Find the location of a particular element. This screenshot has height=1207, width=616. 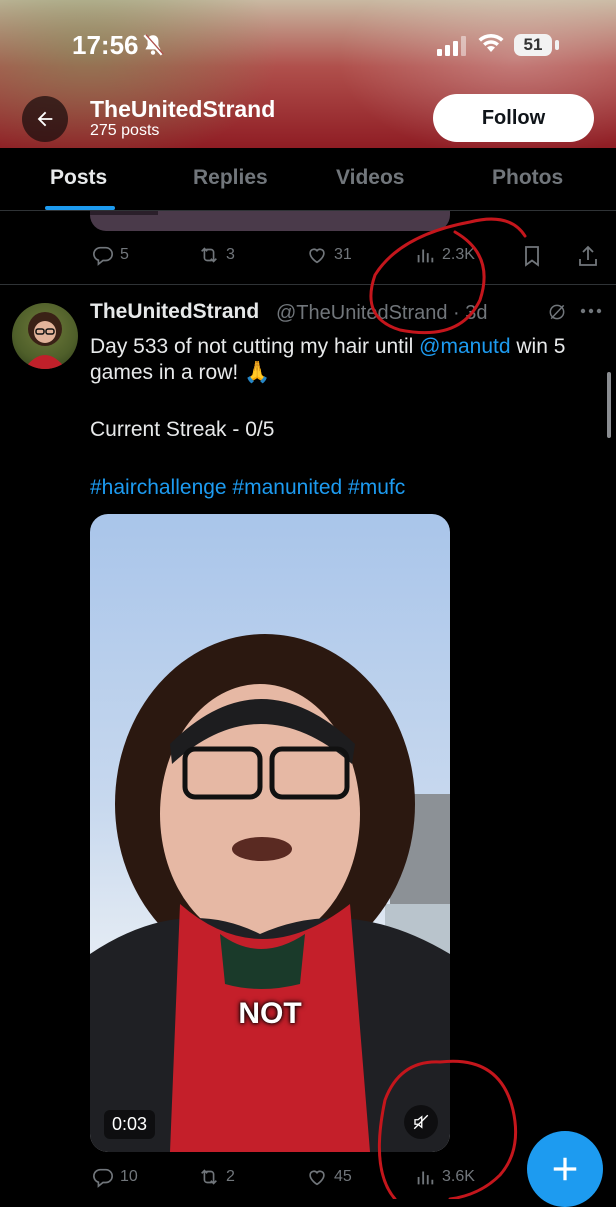

status-time: 17:56 is located at coordinates (105, 45).